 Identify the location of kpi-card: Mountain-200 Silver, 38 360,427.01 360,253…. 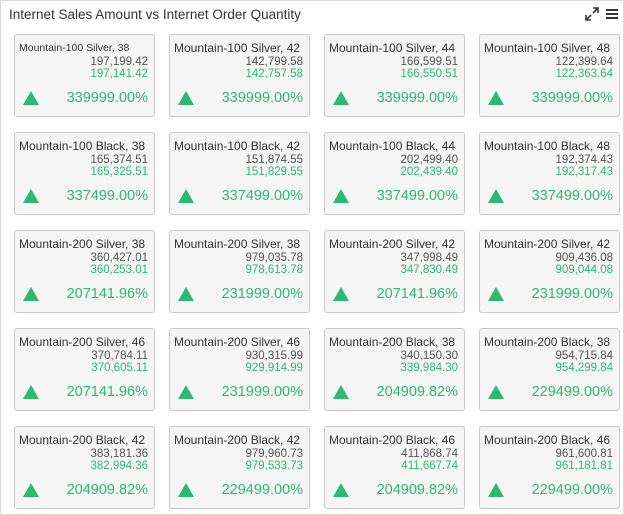
(84, 271).